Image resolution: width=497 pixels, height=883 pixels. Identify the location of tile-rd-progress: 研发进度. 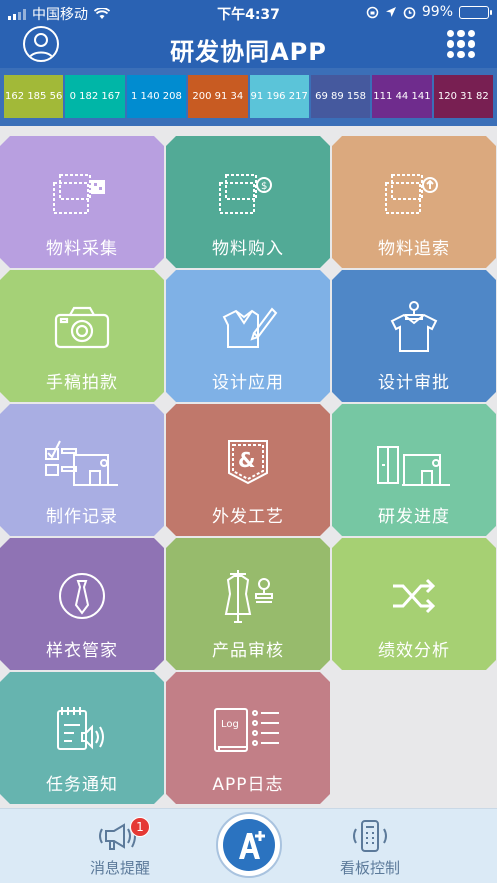
(414, 470).